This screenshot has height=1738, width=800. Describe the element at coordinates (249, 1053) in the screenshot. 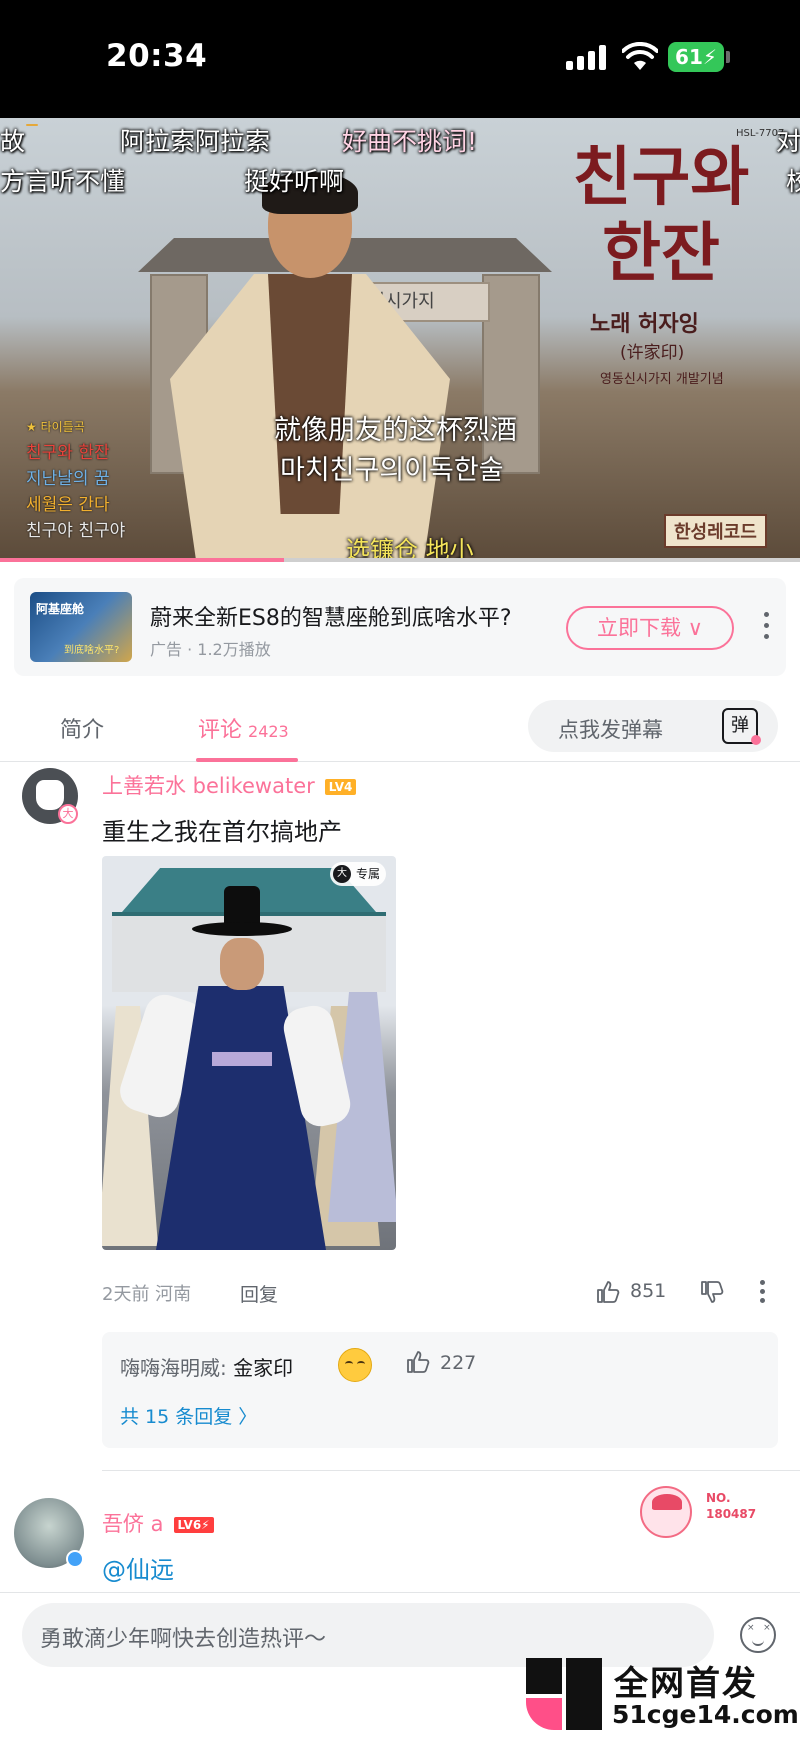

I see `comment-image: 大专属` at that location.